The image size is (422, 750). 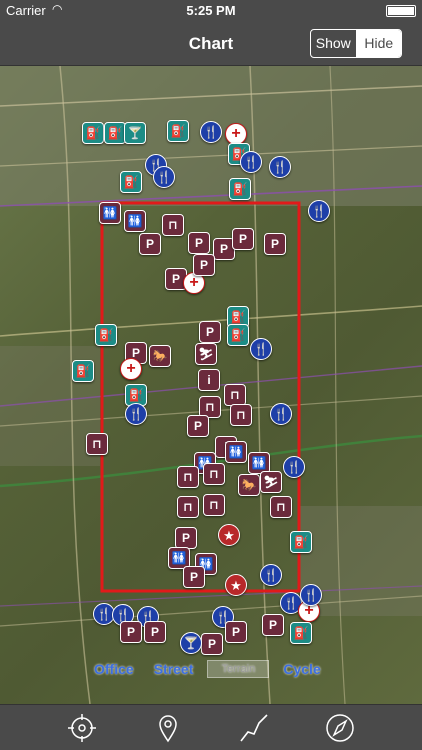 I want to click on map-overlay-controls: Office Street Terrain Cycle, so click(x=207, y=669).